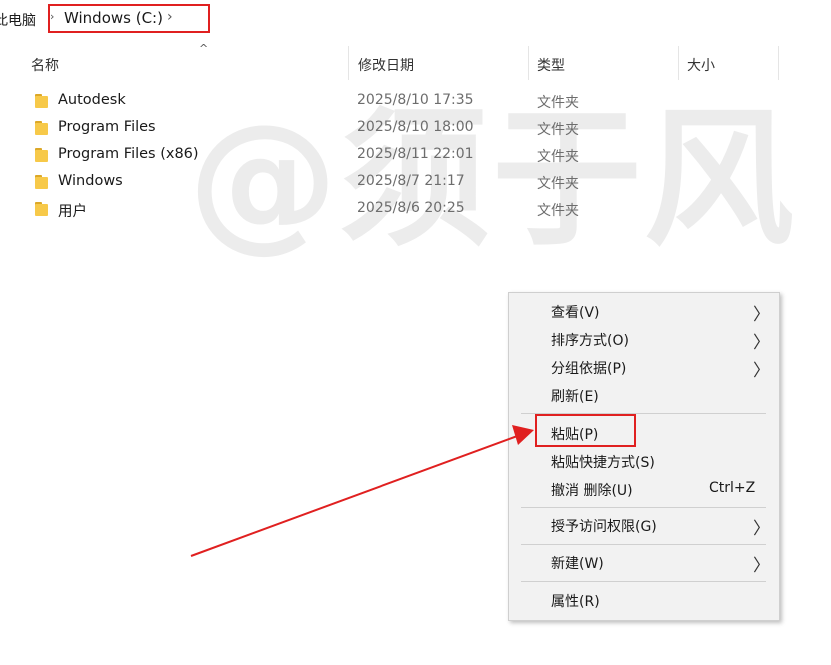  What do you see at coordinates (604, 527) in the screenshot?
I see `menu-item-label: 授予访问权限(G)` at bounding box center [604, 527].